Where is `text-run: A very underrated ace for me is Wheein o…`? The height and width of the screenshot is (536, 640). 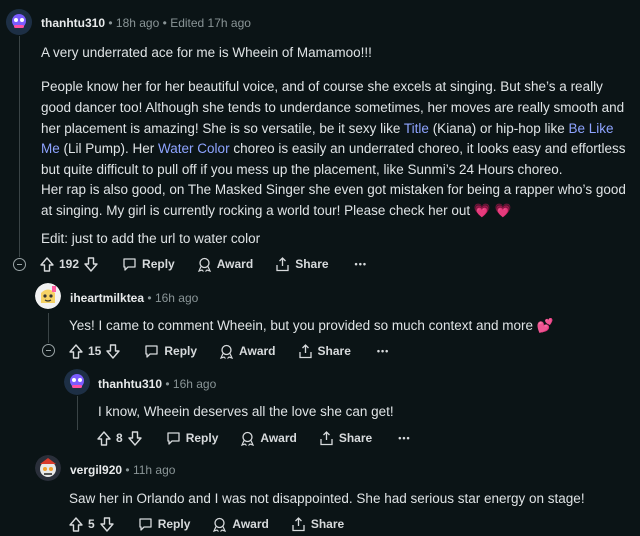
text-run: A very underrated ace for me is Wheein o… is located at coordinates (206, 52).